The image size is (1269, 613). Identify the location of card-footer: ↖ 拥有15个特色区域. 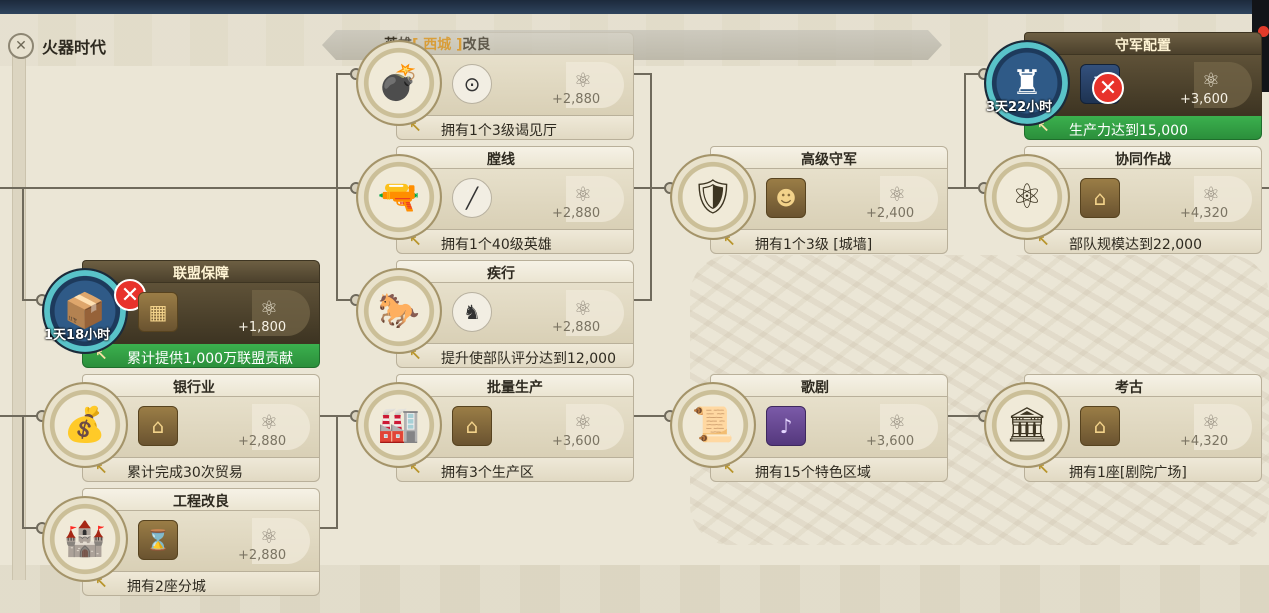
(829, 470).